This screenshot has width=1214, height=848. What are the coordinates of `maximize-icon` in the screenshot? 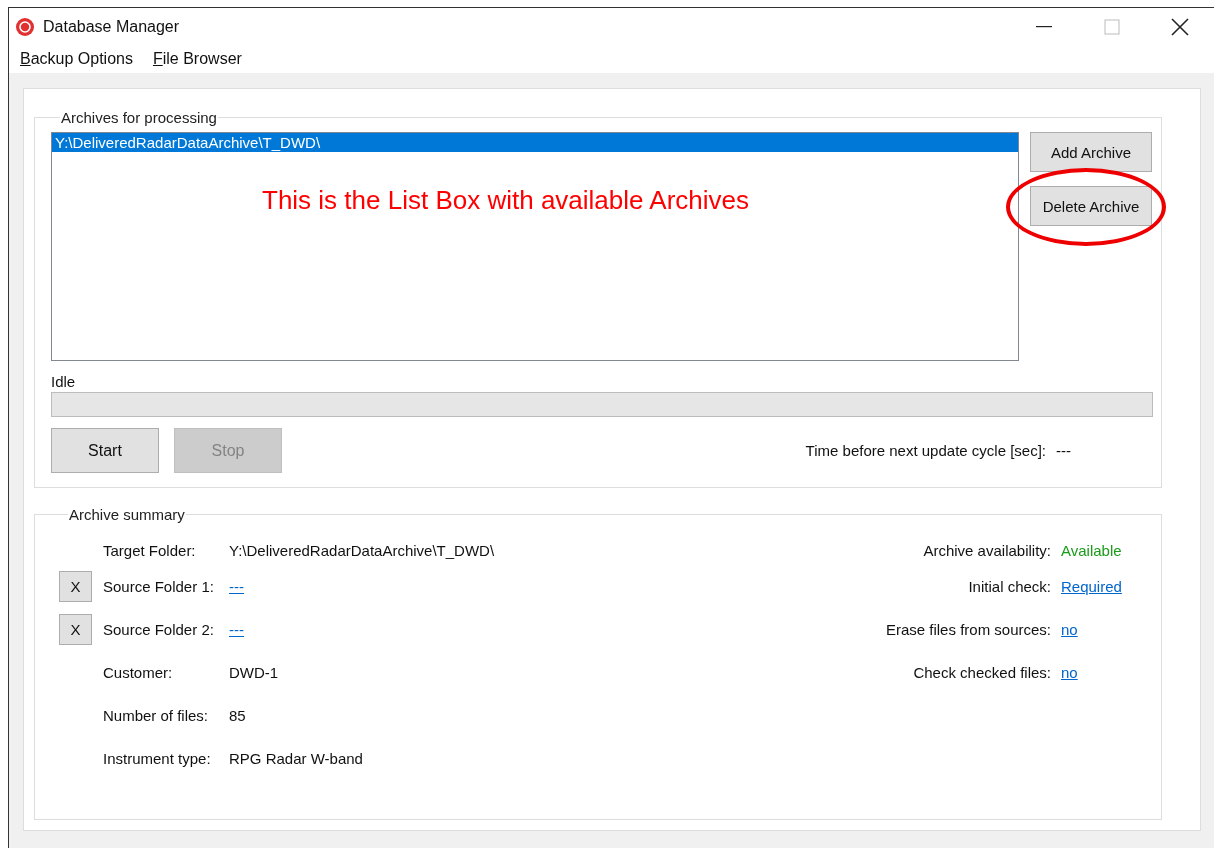 It's located at (1112, 26).